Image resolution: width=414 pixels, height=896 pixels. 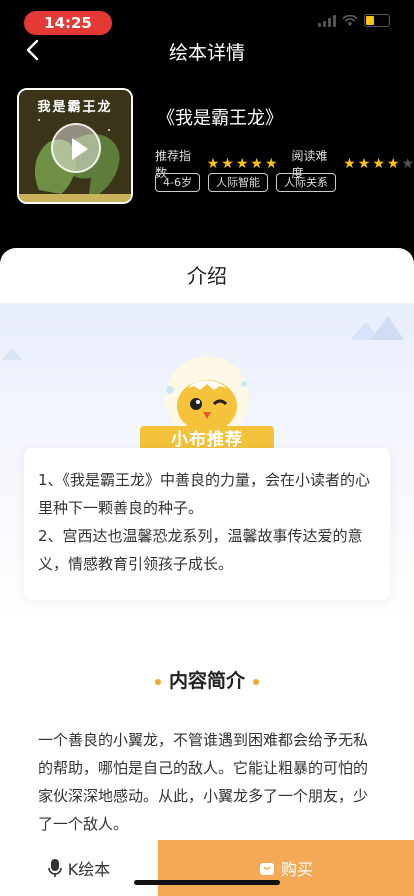 I want to click on book-cover: 我是霸王龙, so click(x=75, y=146).